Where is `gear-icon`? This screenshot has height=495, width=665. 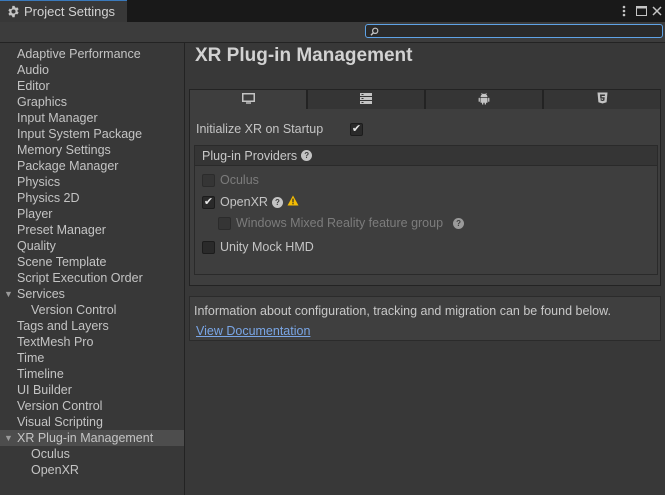
gear-icon is located at coordinates (13, 12).